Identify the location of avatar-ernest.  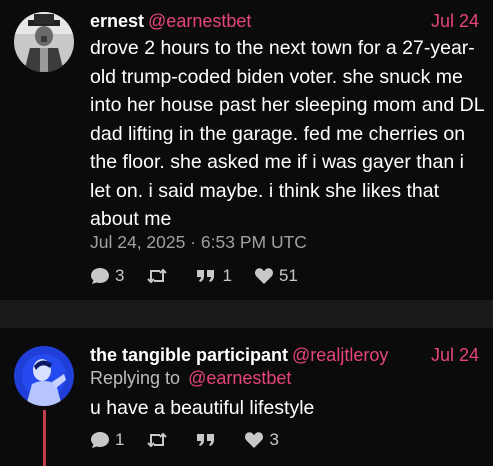
(44, 42).